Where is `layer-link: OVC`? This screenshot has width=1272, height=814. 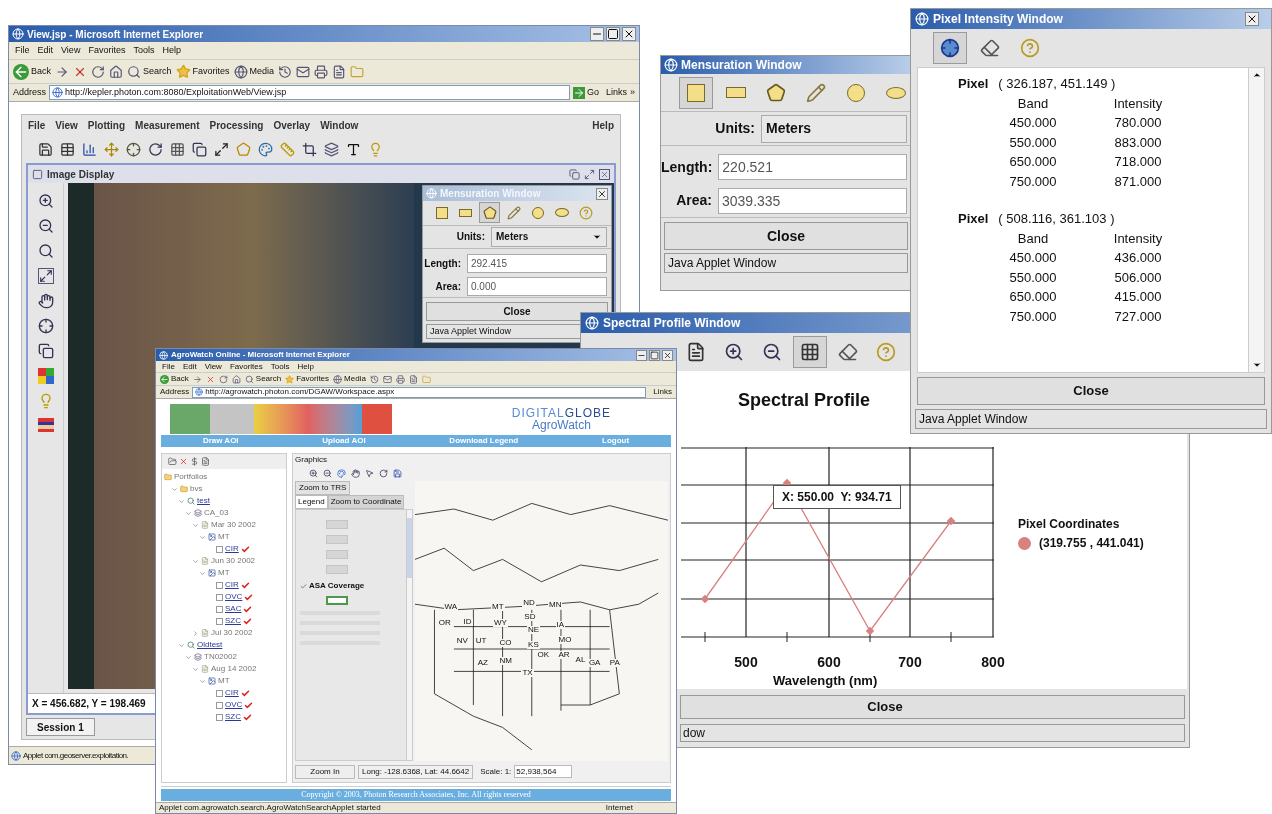 layer-link: OVC is located at coordinates (234, 705).